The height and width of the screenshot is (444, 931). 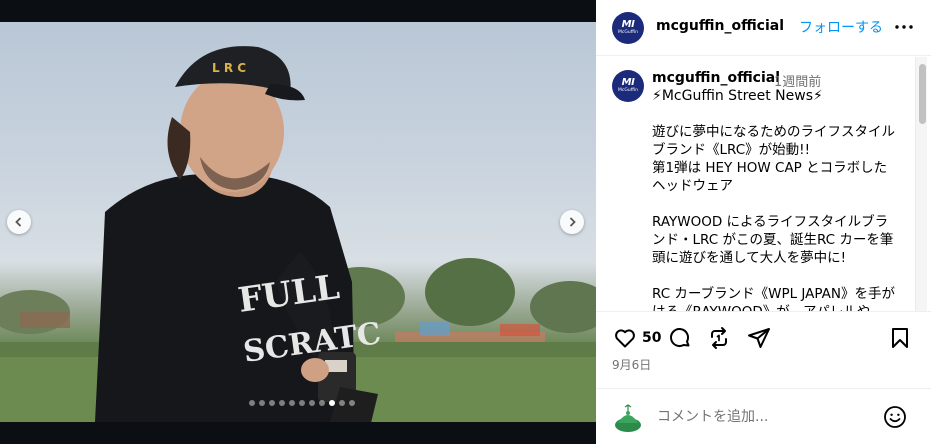 I want to click on previous-slide-button, so click(x=19, y=222).